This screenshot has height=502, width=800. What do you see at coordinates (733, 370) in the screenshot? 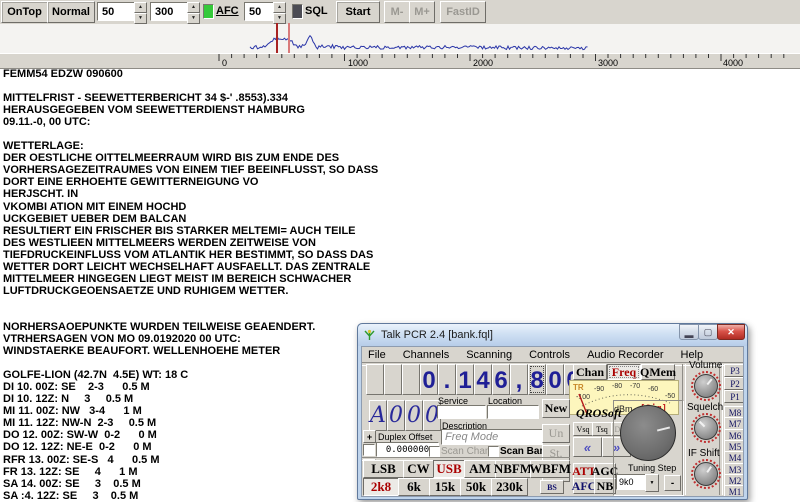
I see `p3-button: P3` at bounding box center [733, 370].